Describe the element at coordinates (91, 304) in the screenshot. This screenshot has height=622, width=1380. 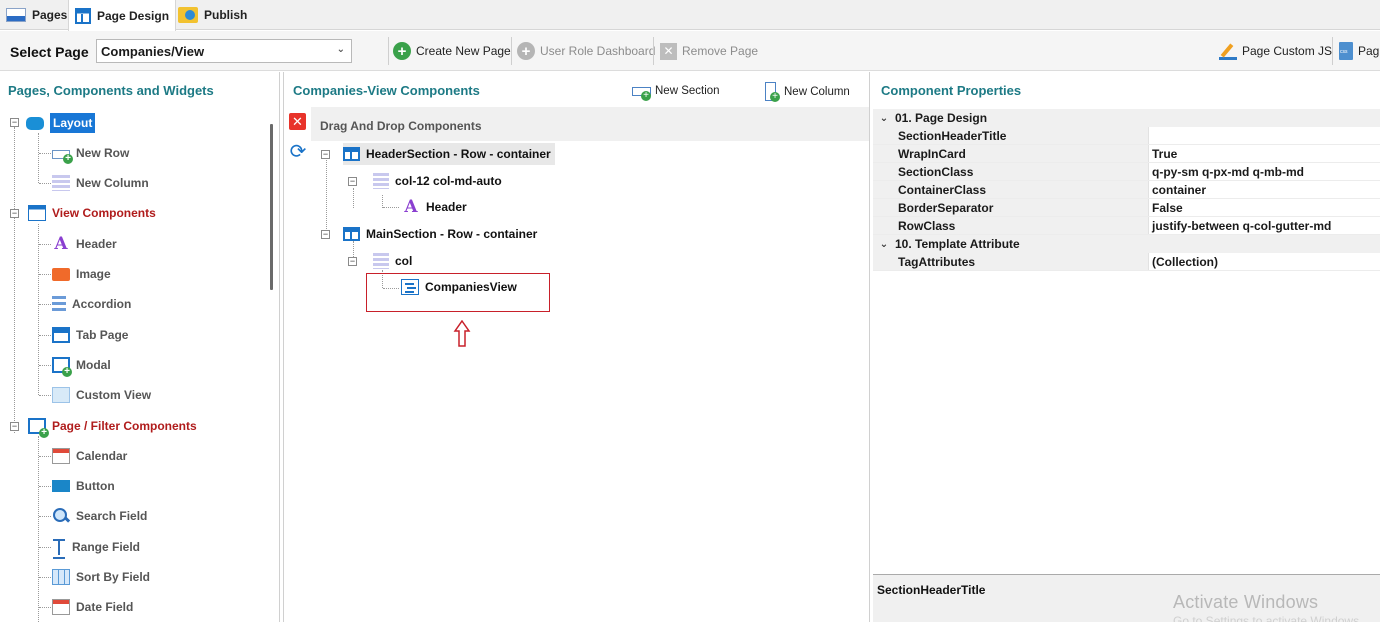
I see `tree-accordion: Accordion` at that location.